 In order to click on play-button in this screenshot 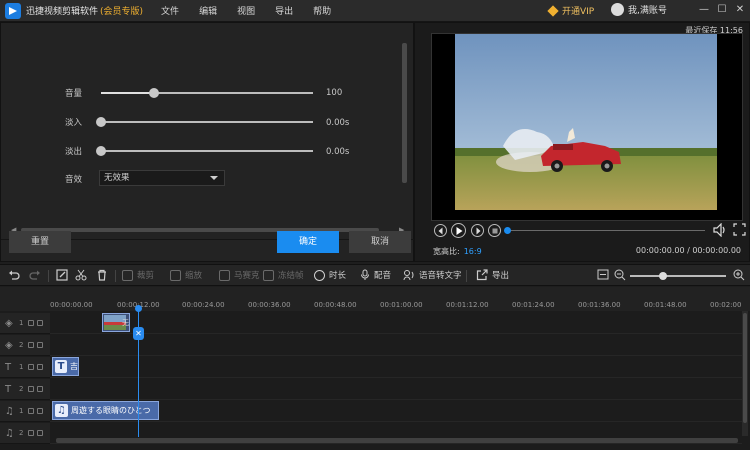, I will do `click(458, 230)`.